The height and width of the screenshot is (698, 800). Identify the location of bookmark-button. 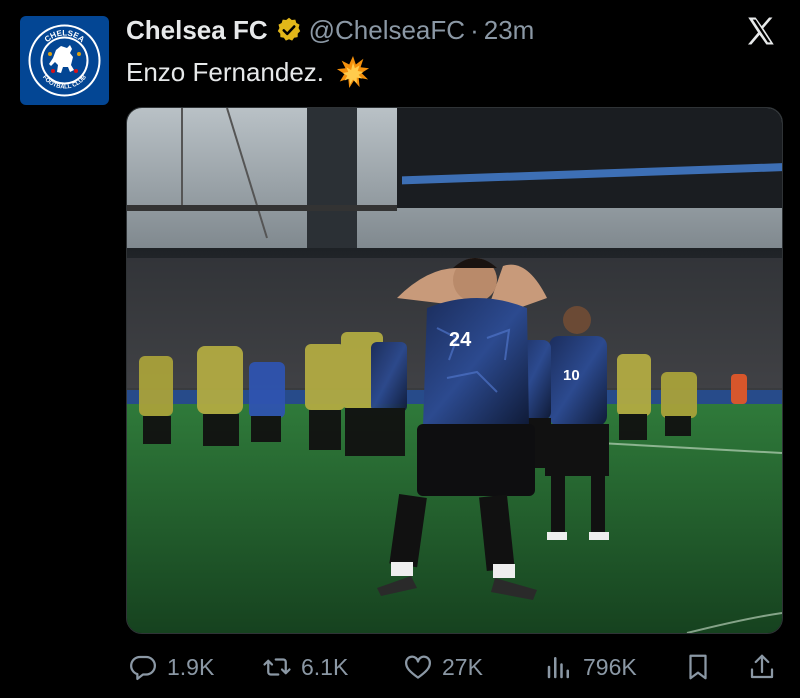
(698, 667).